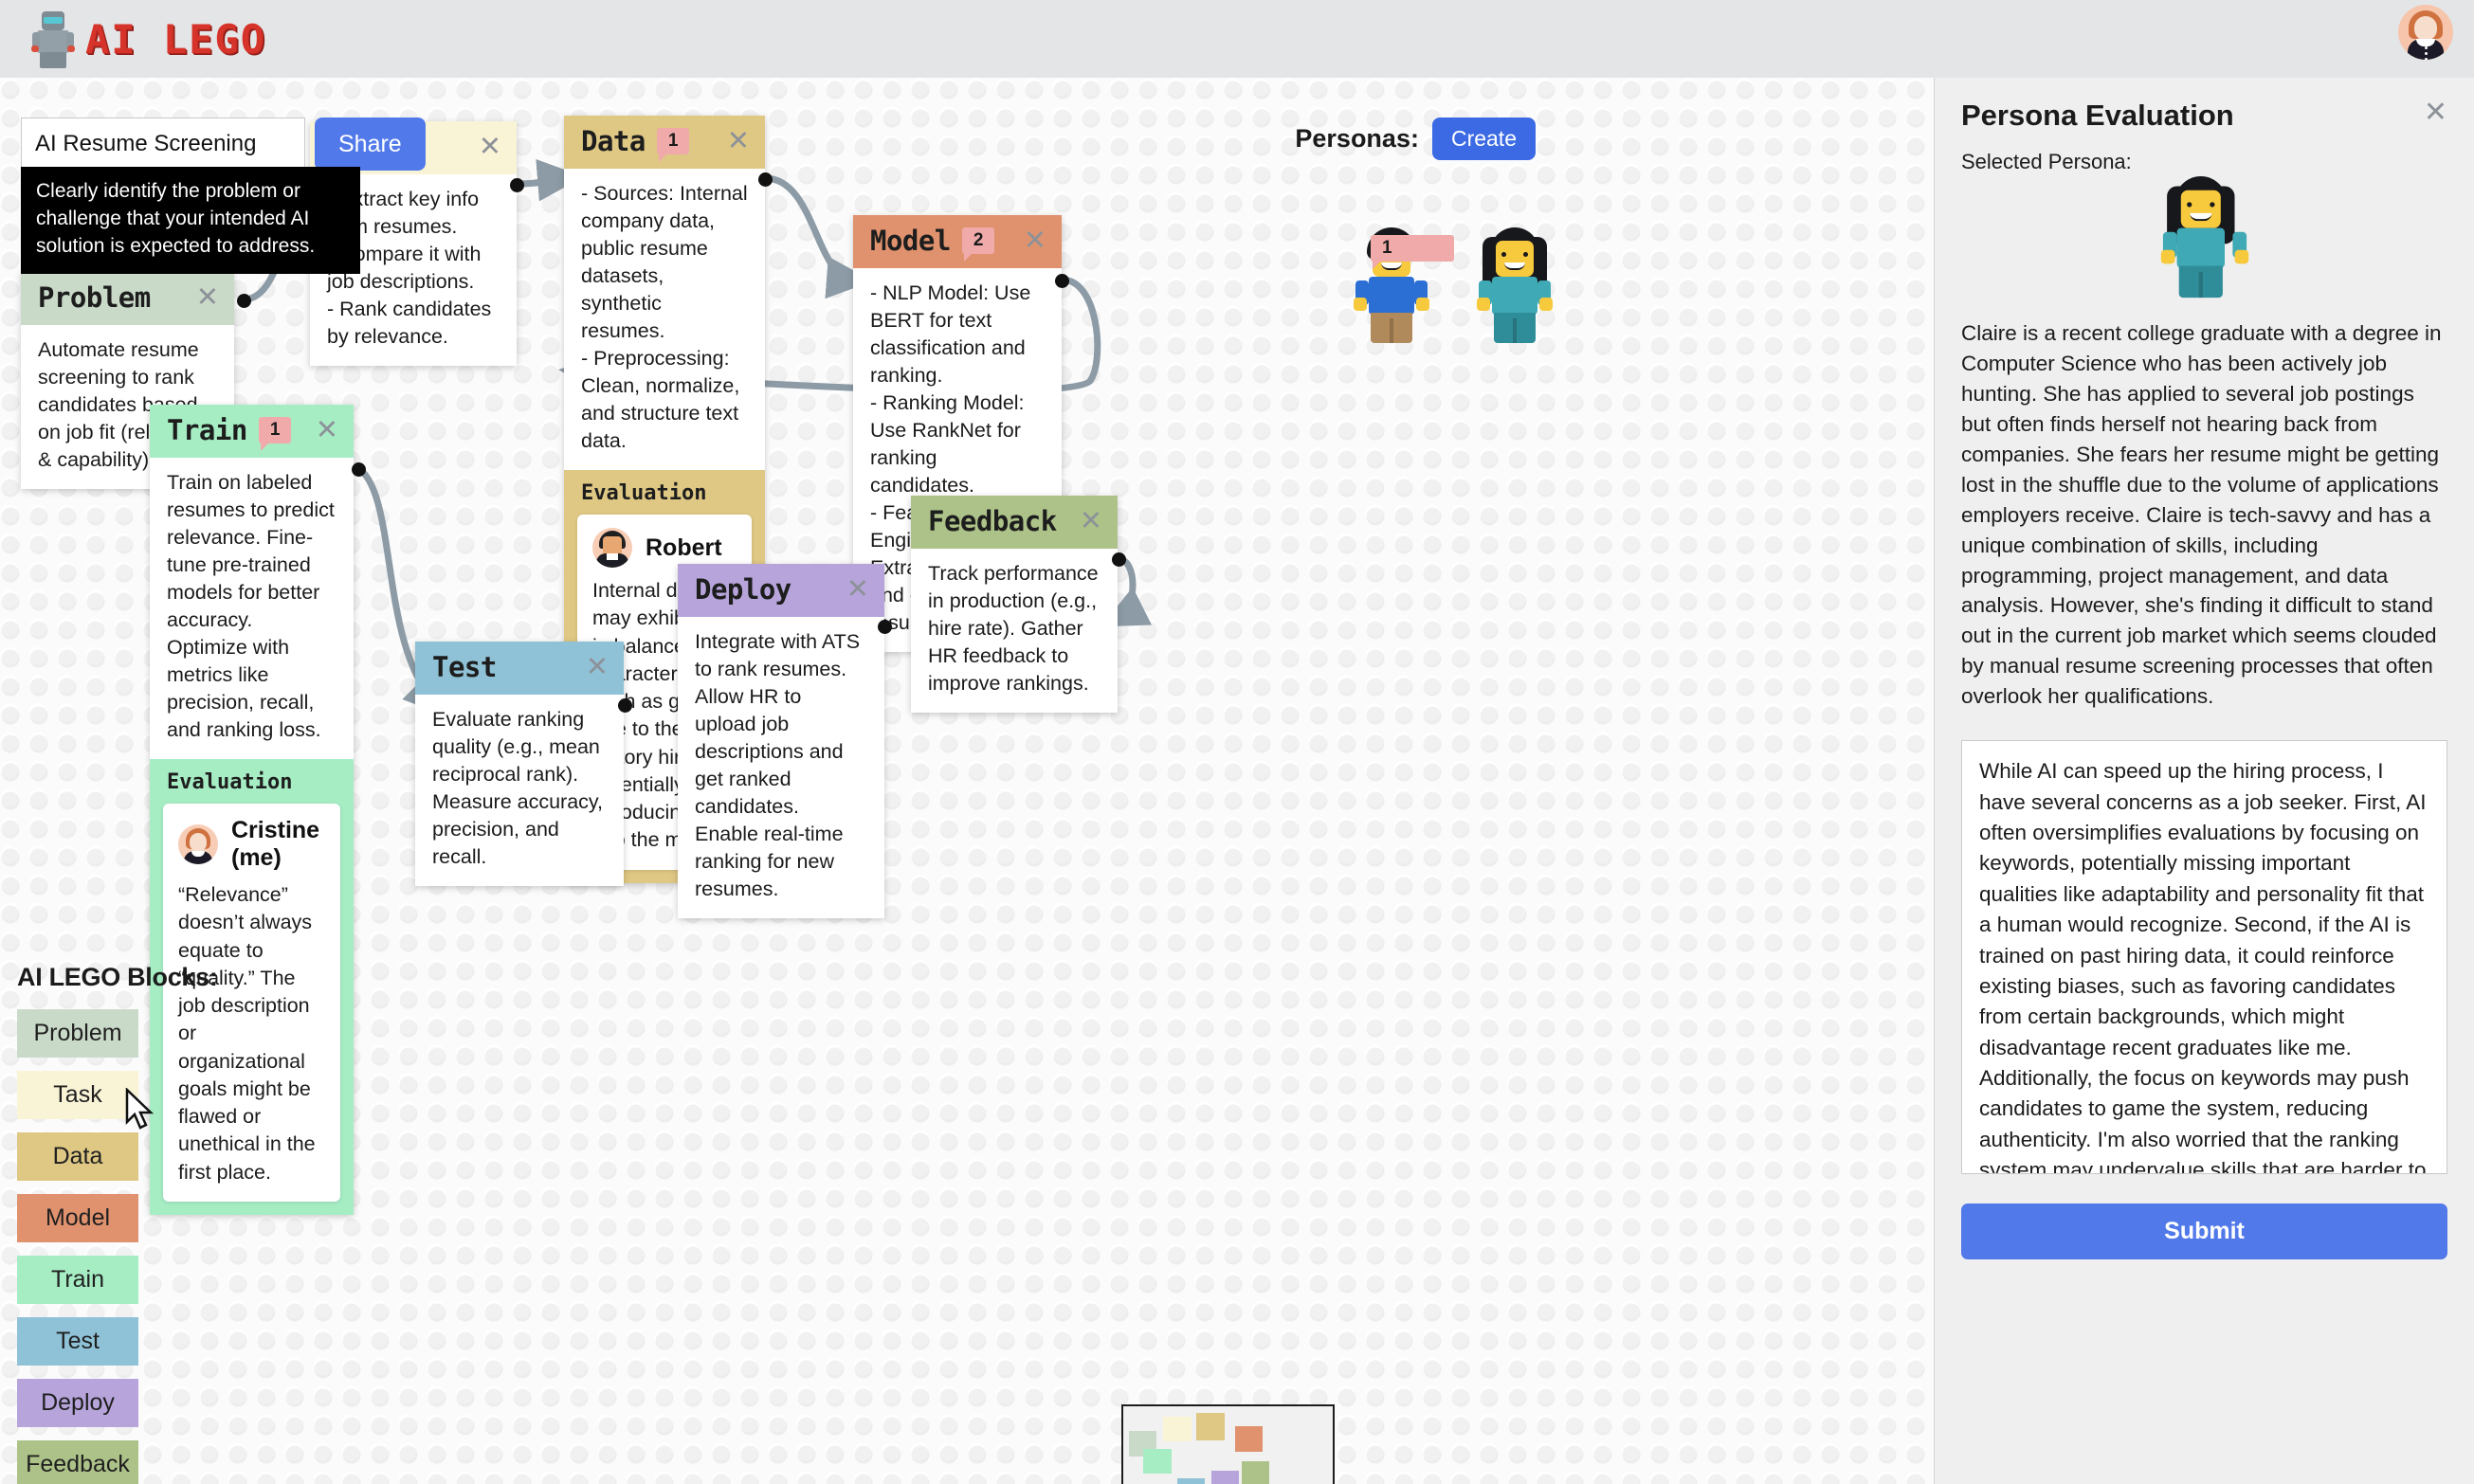  I want to click on block-title-data: Data, so click(613, 141).